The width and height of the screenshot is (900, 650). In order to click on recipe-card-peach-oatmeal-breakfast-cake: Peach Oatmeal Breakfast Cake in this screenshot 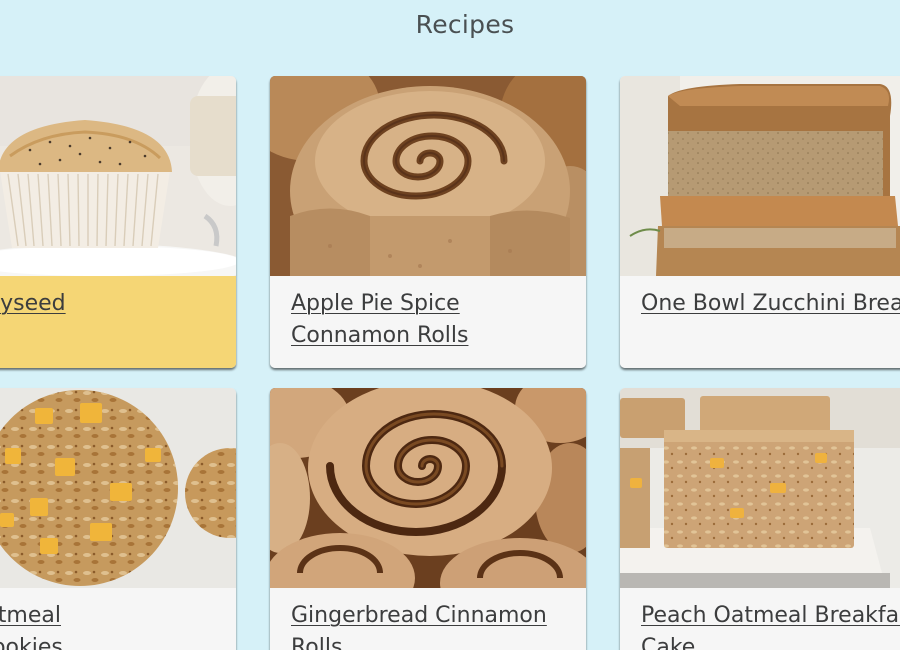, I will do `click(760, 519)`.